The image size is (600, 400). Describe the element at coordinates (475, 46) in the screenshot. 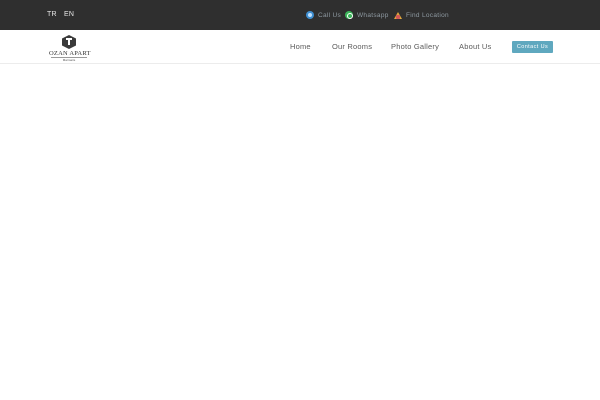

I see `nav-about-us: About Us` at that location.